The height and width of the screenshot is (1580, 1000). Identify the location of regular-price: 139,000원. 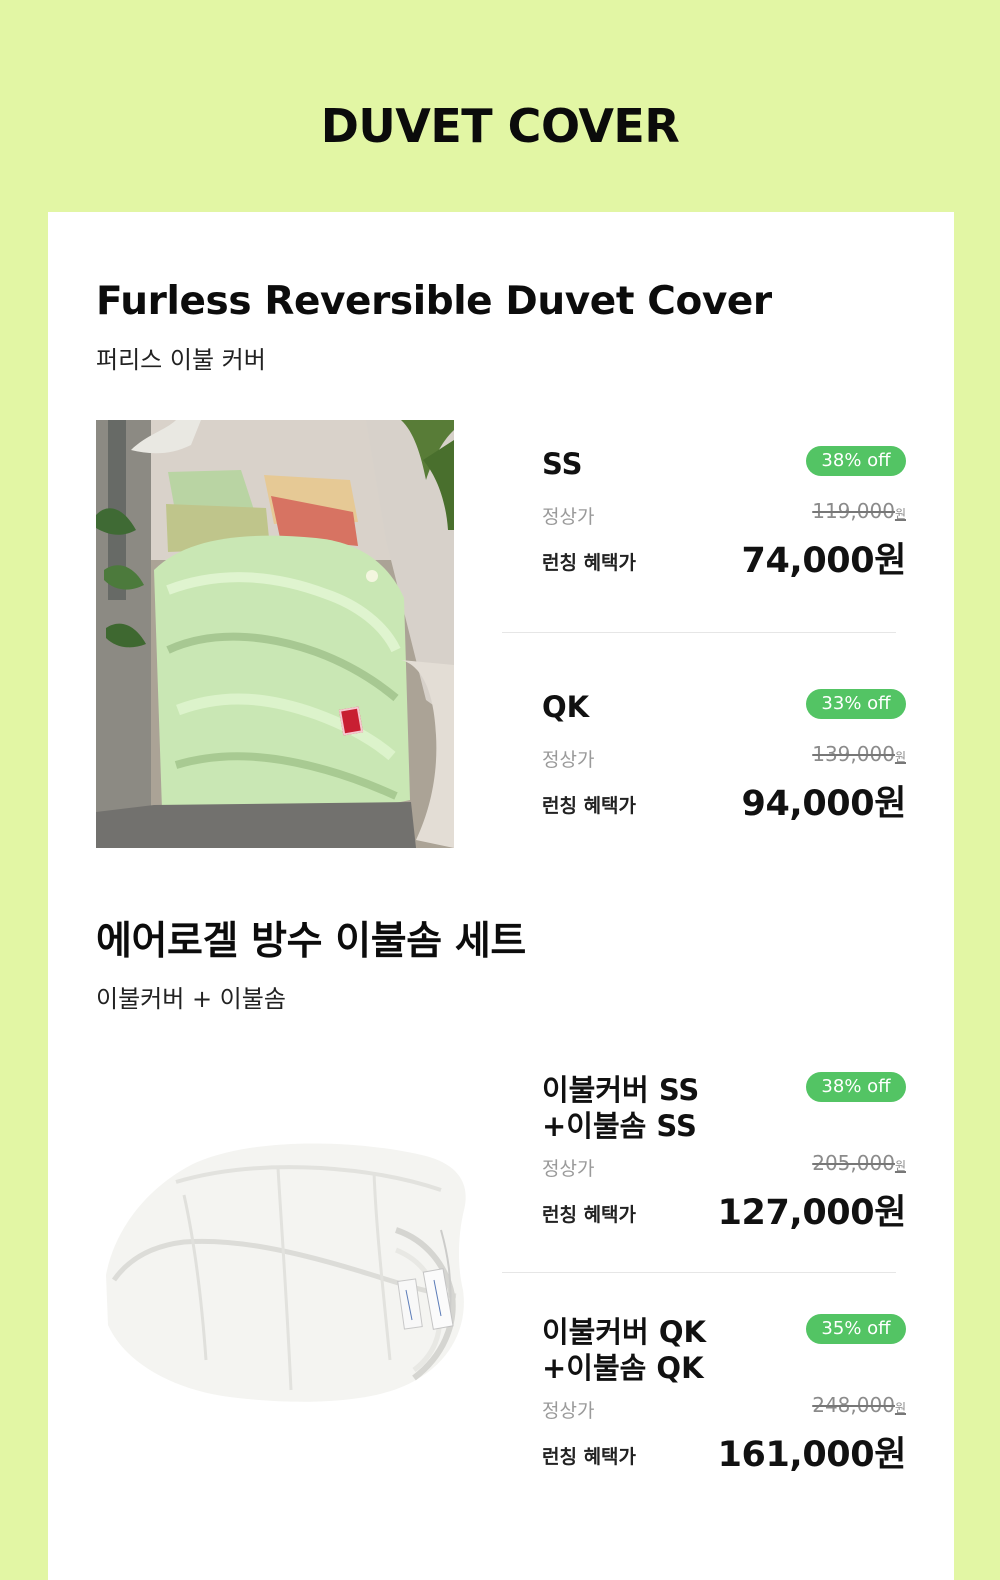
(859, 755).